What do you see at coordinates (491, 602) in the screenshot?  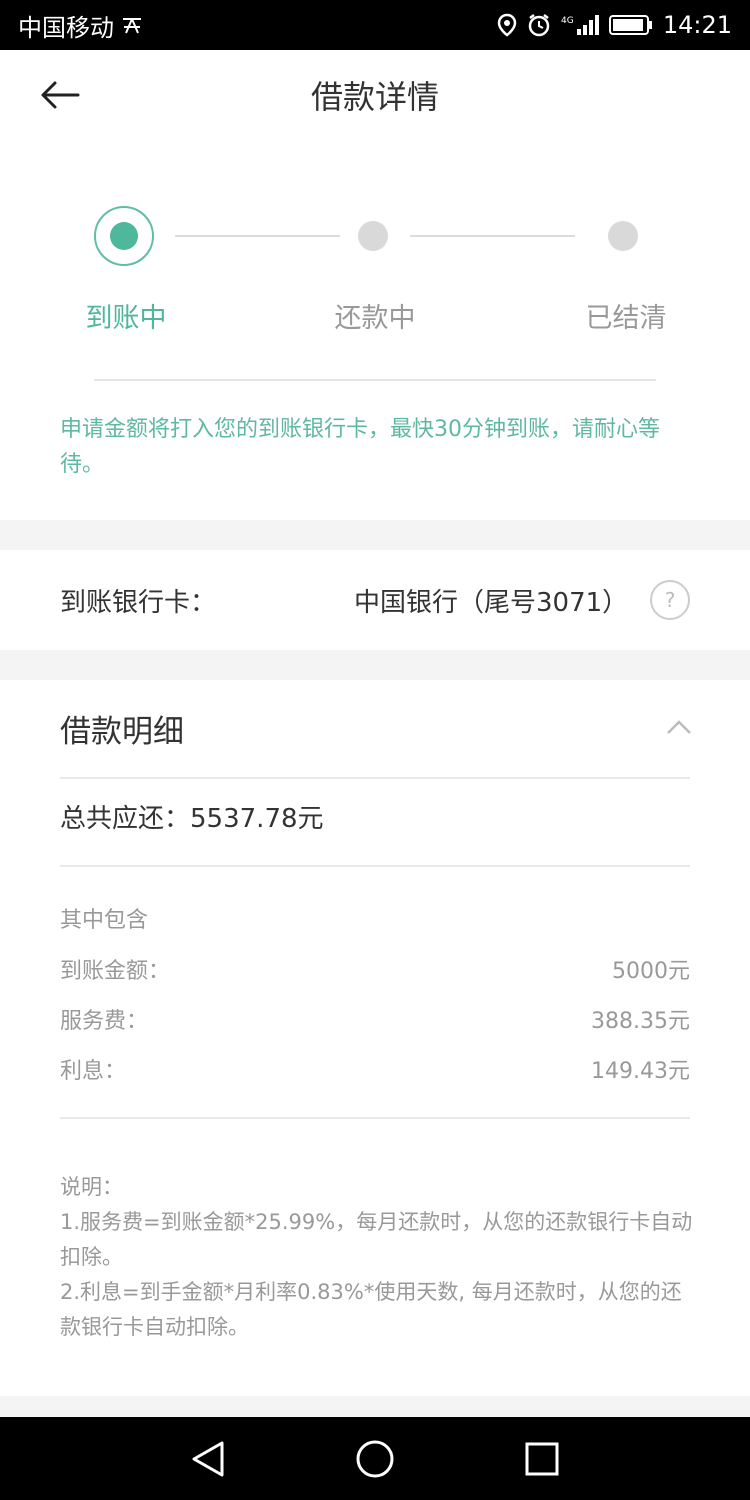 I see `bank-card-value: 中国银行（尾号3071）` at bounding box center [491, 602].